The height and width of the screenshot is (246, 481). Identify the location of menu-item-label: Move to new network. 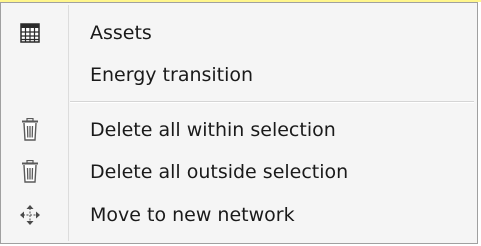
(192, 214).